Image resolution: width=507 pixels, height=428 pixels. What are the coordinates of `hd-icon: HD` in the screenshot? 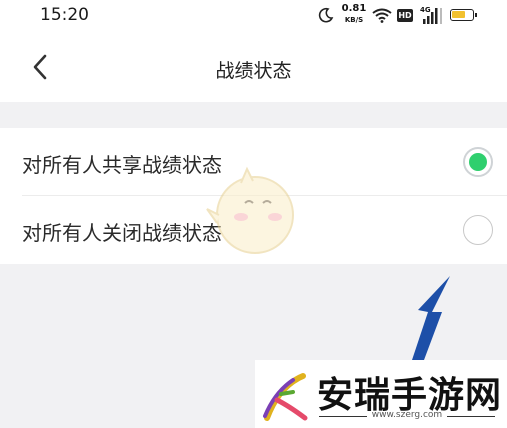 It's located at (405, 15).